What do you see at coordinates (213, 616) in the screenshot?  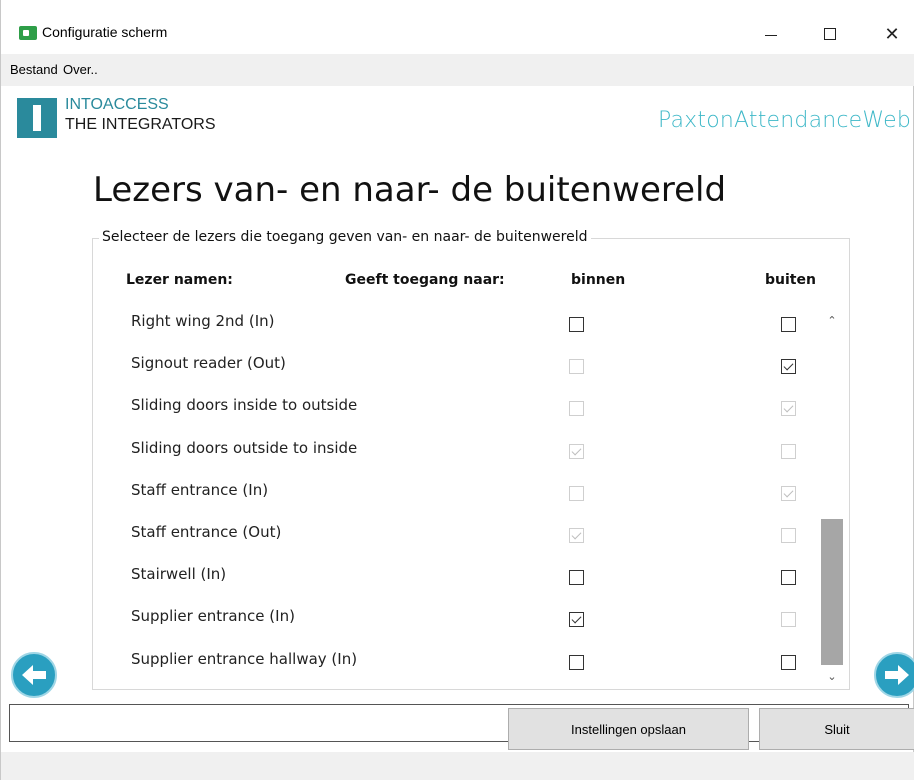 I see `reader-name: Supplier entrance (In)` at bounding box center [213, 616].